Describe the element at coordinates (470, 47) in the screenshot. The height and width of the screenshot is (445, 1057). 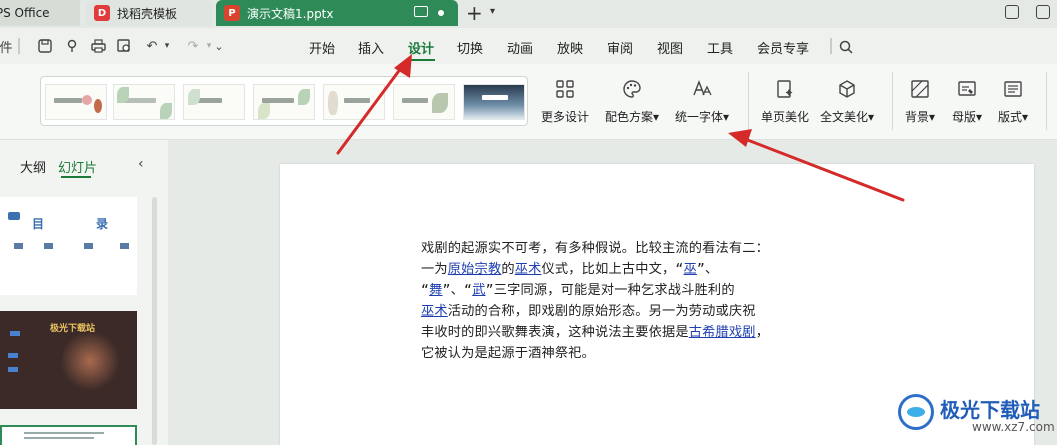
I see `menu-transition: 切换` at that location.